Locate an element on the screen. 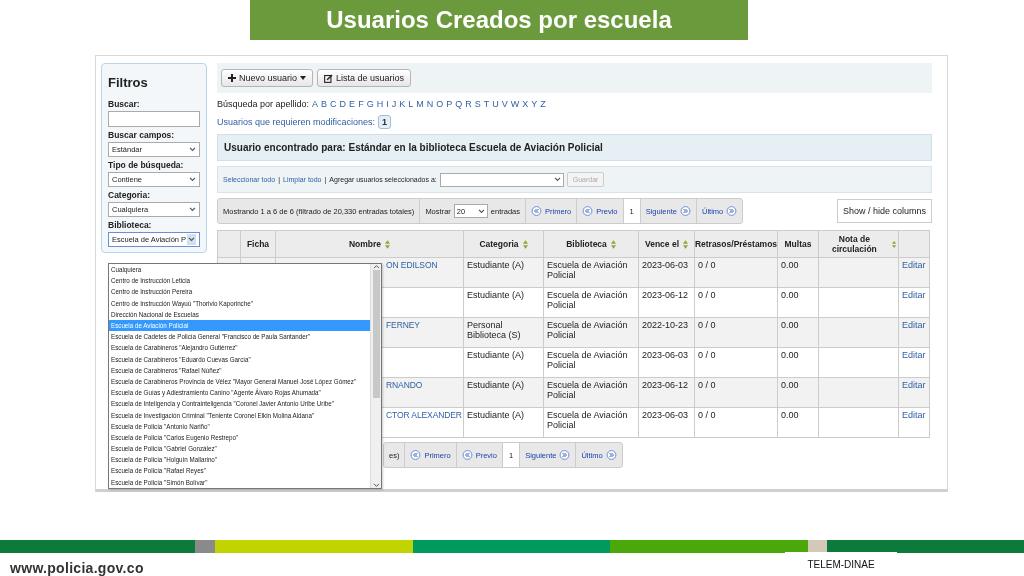 The height and width of the screenshot is (576, 1024). dropdown-option: Escuela de Carabineros "Rafael Núñez" is located at coordinates (239, 370).